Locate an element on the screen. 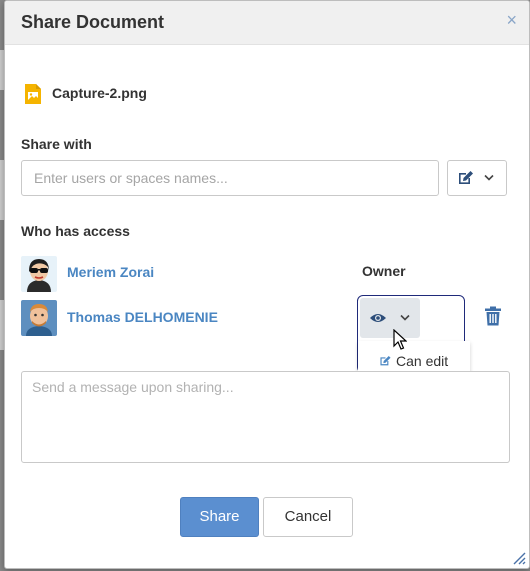 This screenshot has width=530, height=571. who-has-access-label: Who has access is located at coordinates (75, 231).